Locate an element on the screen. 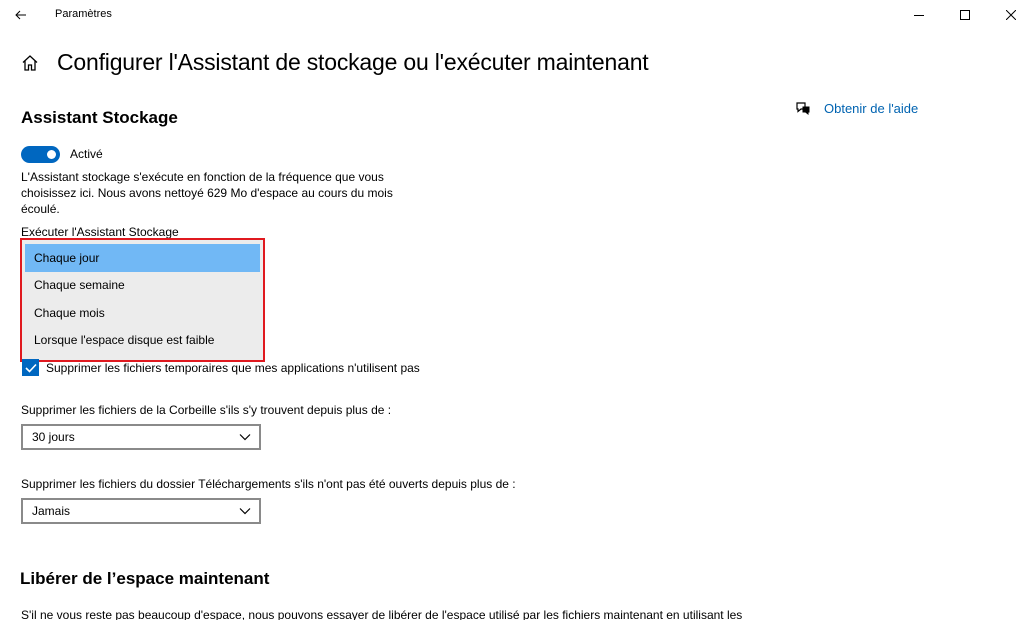 Image resolution: width=1024 pixels, height=620 pixels. minimize-icon is located at coordinates (919, 15).